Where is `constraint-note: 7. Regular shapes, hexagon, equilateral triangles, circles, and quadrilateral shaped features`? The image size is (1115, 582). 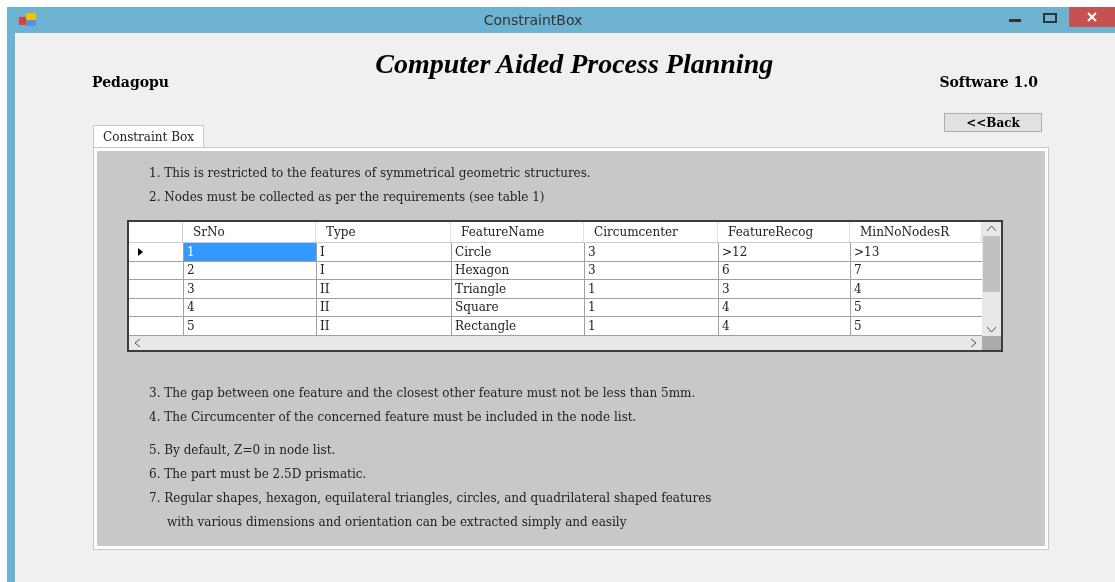
constraint-note: 7. Regular shapes, hexagon, equilateral triangles, circles, and quadrilateral shaped features is located at coordinates (431, 498).